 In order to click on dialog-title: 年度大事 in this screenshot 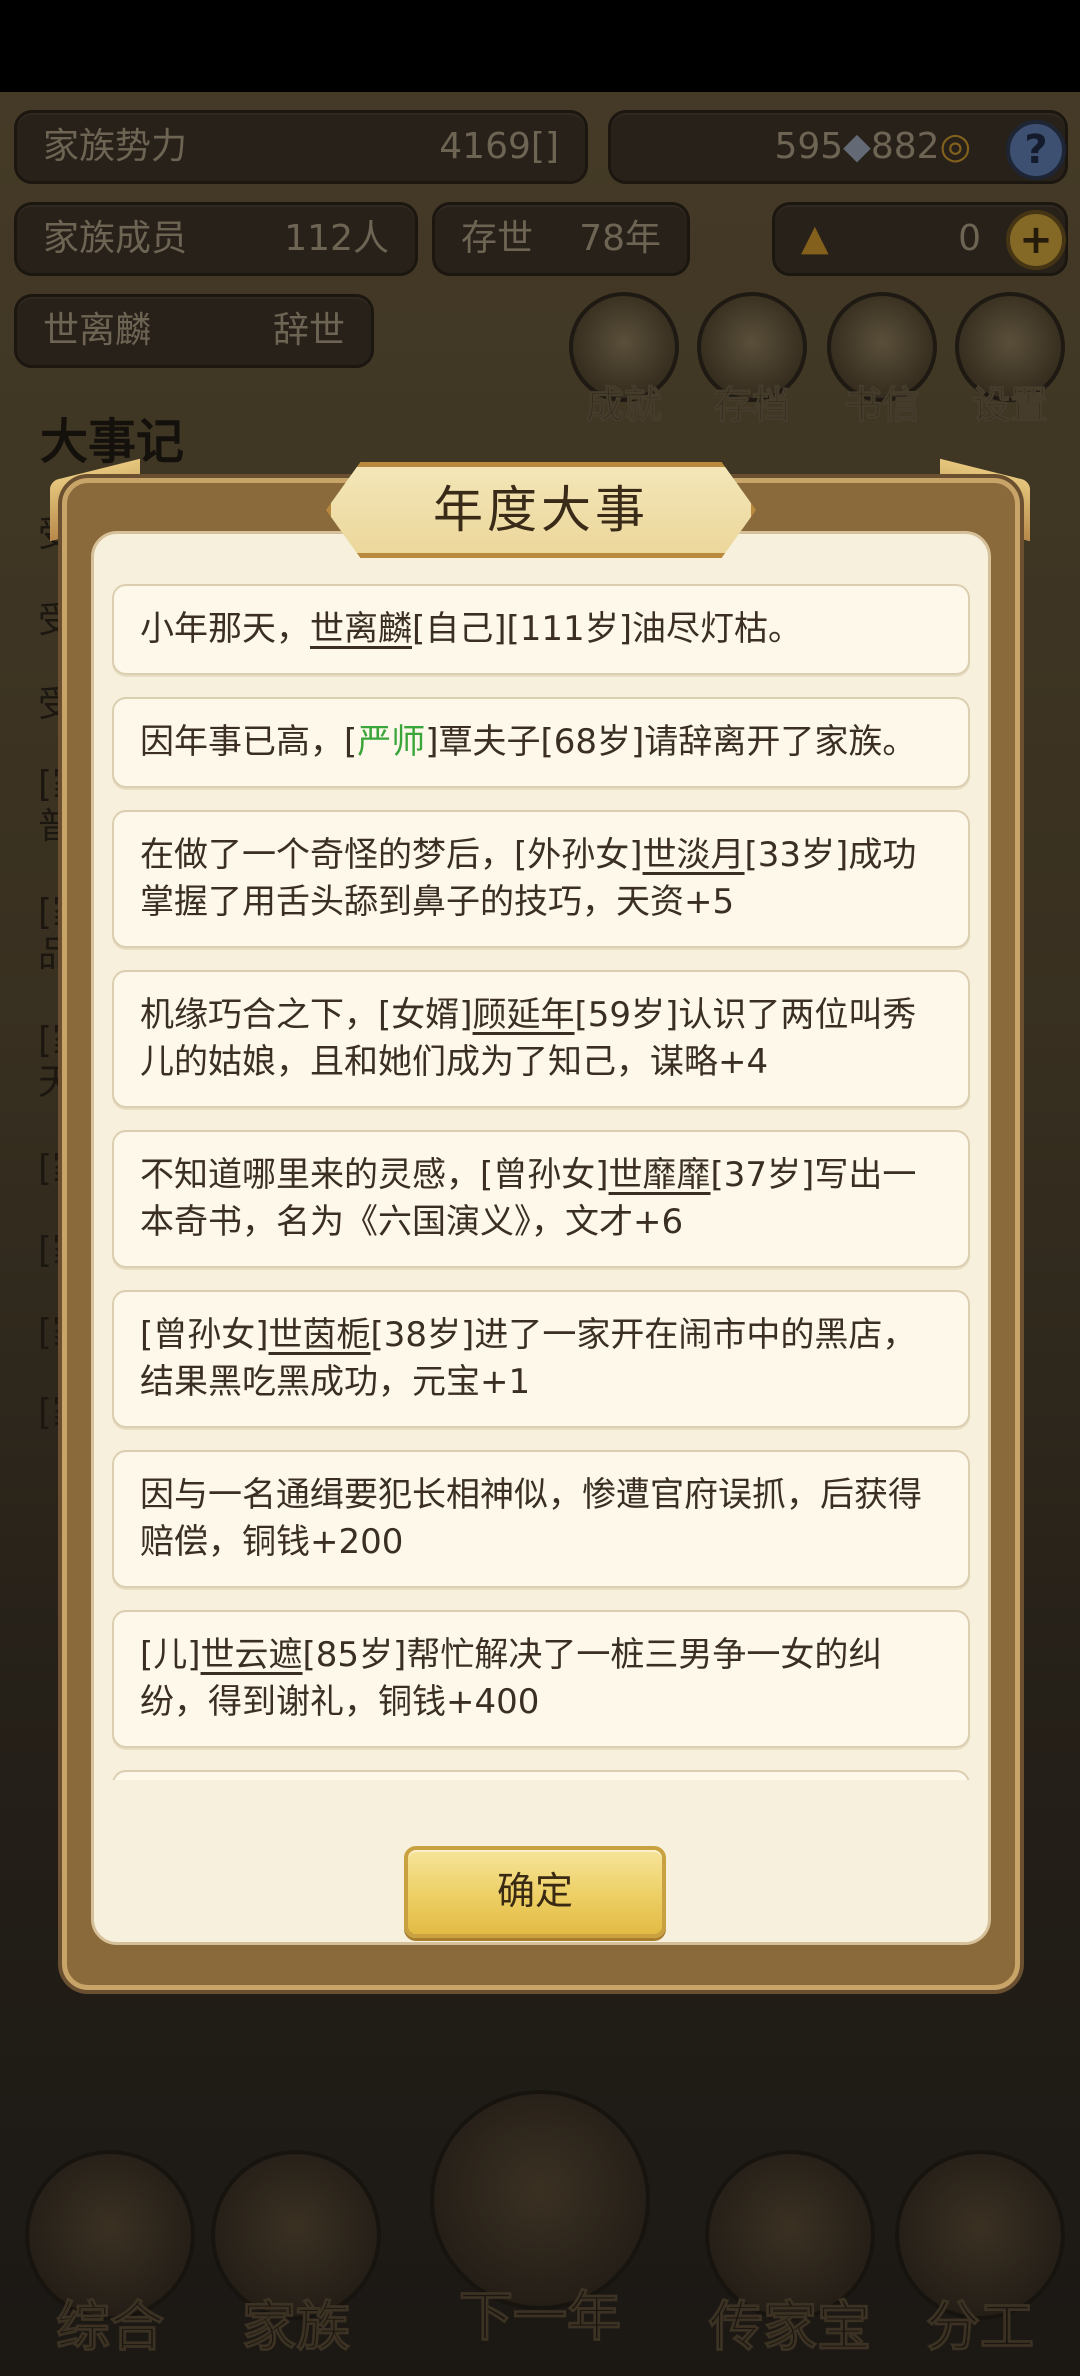, I will do `click(541, 510)`.